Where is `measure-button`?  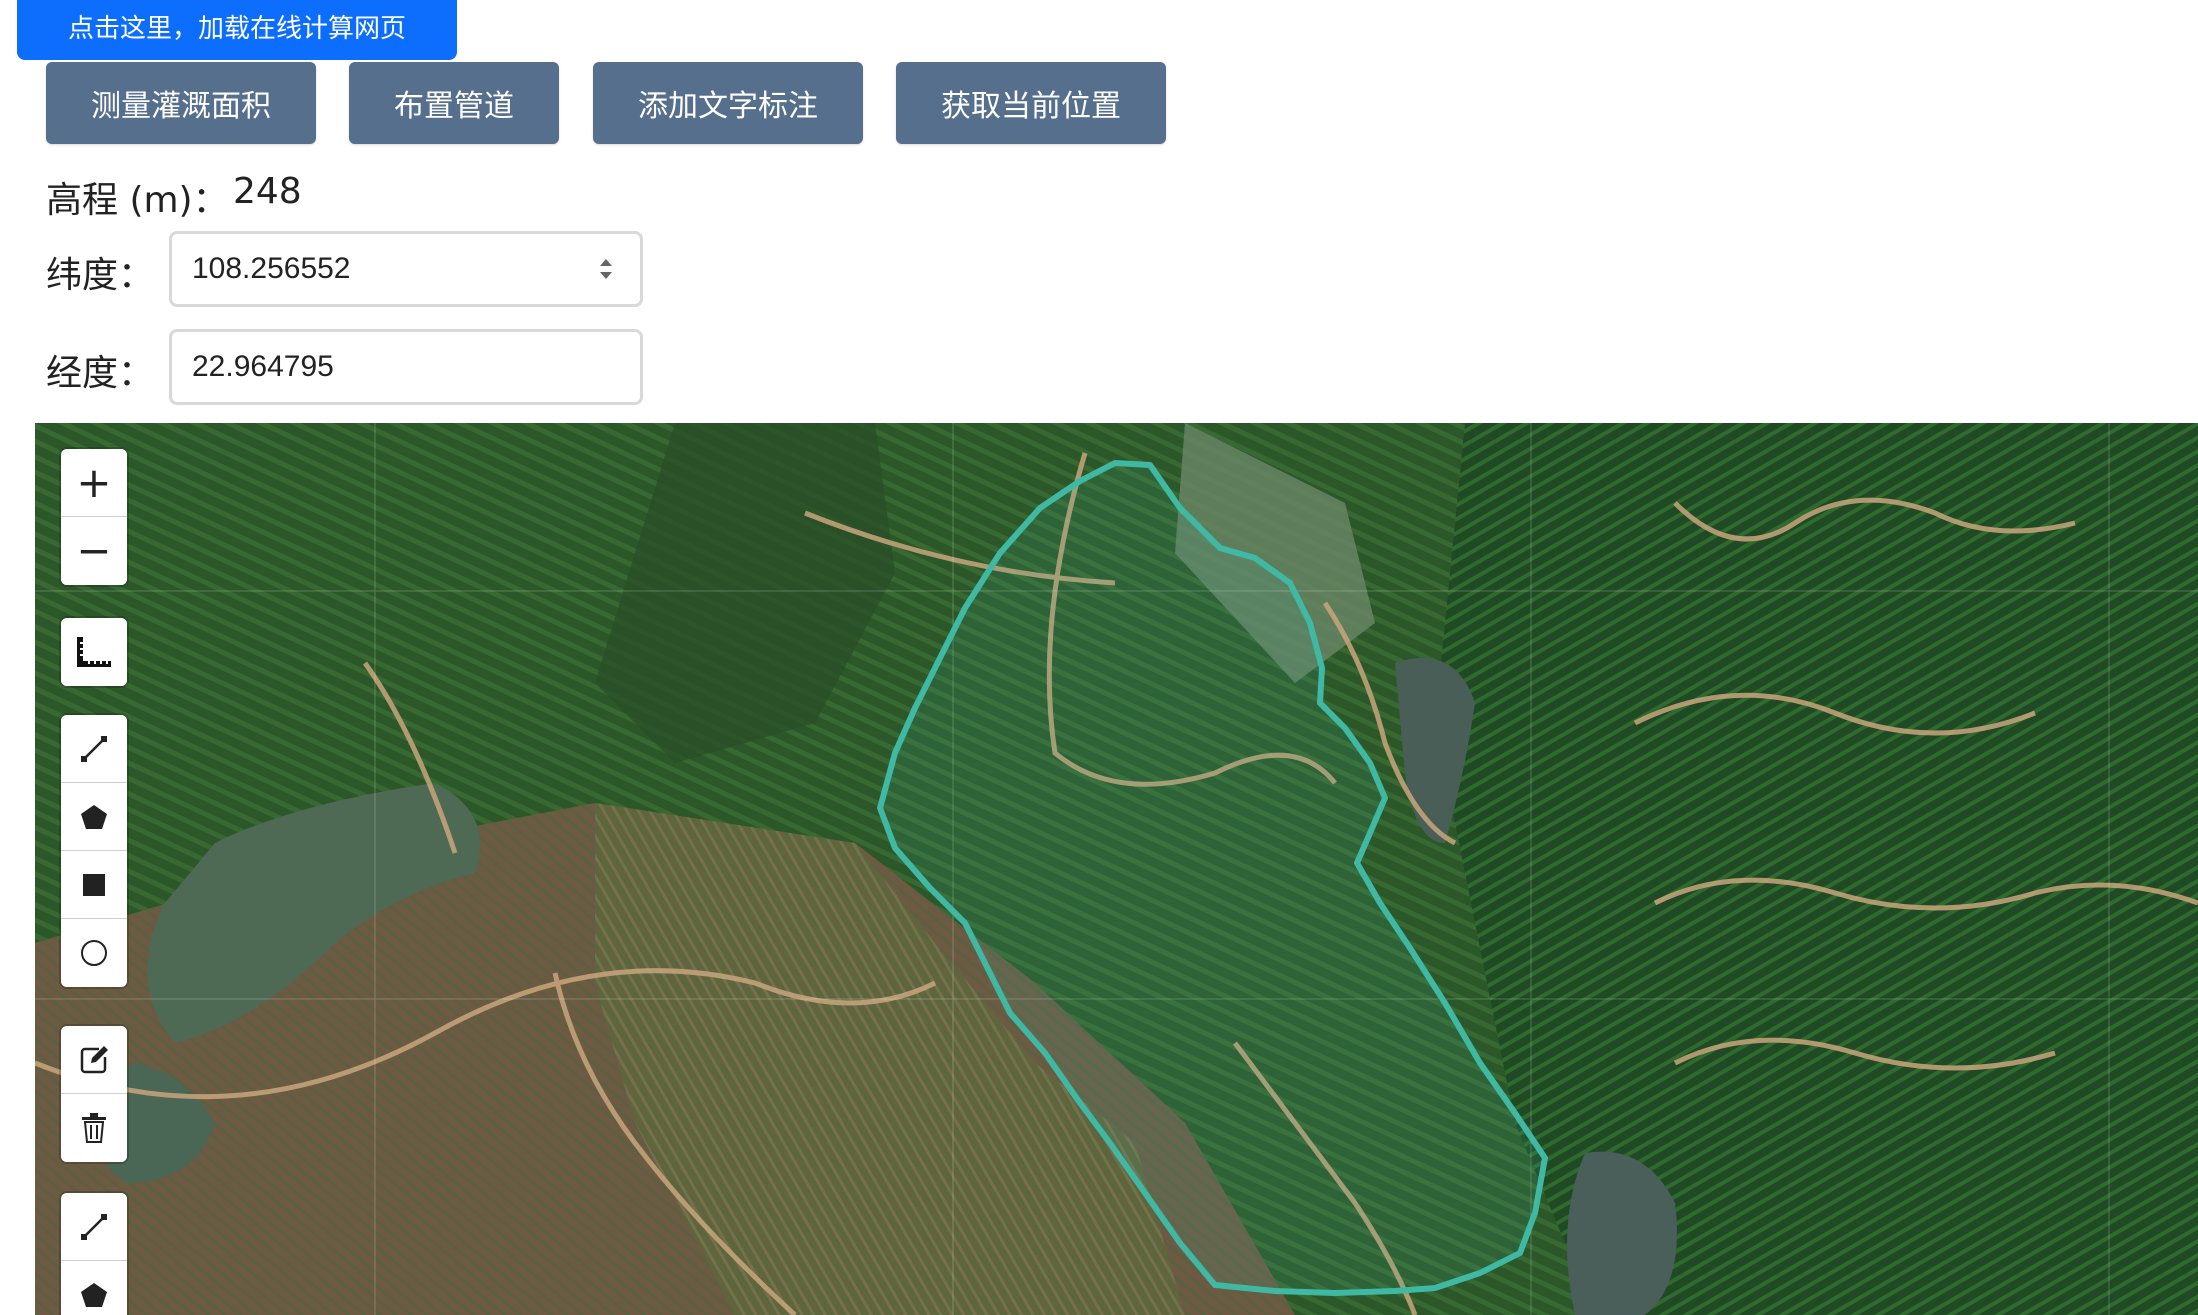
measure-button is located at coordinates (94, 652).